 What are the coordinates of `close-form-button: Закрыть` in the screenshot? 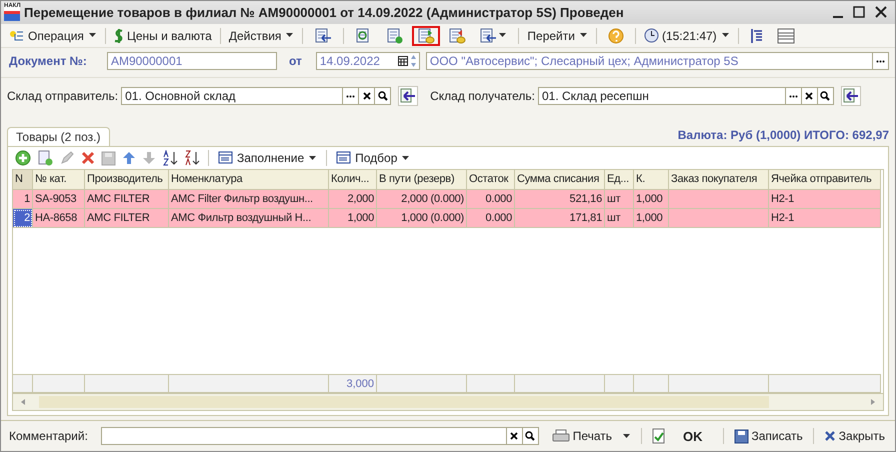 It's located at (854, 436).